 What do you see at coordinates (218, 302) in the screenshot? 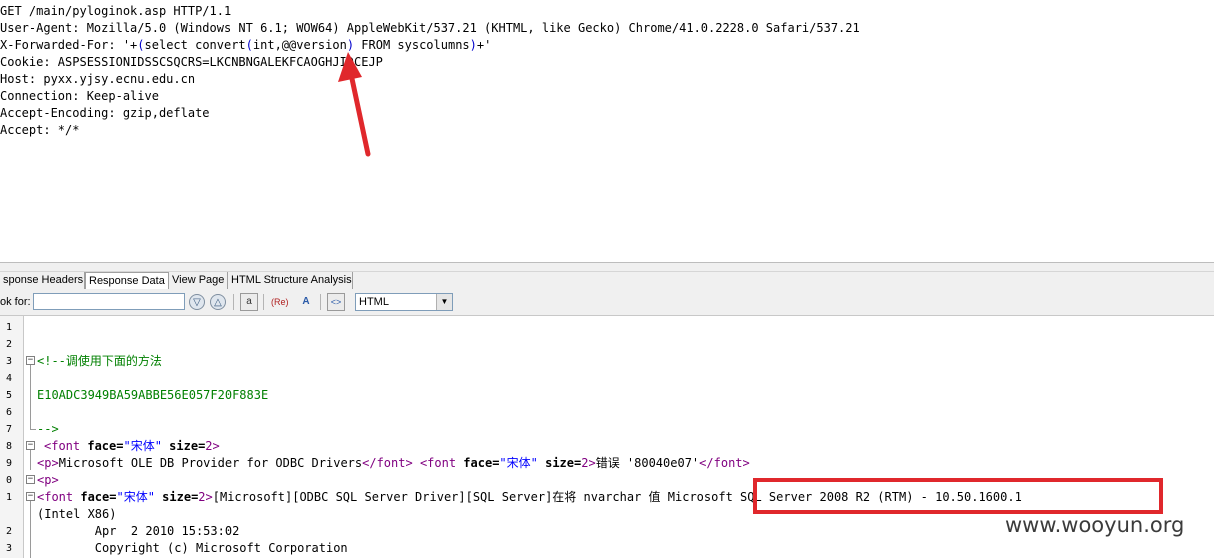
I see `find-previous-icon: △` at bounding box center [218, 302].